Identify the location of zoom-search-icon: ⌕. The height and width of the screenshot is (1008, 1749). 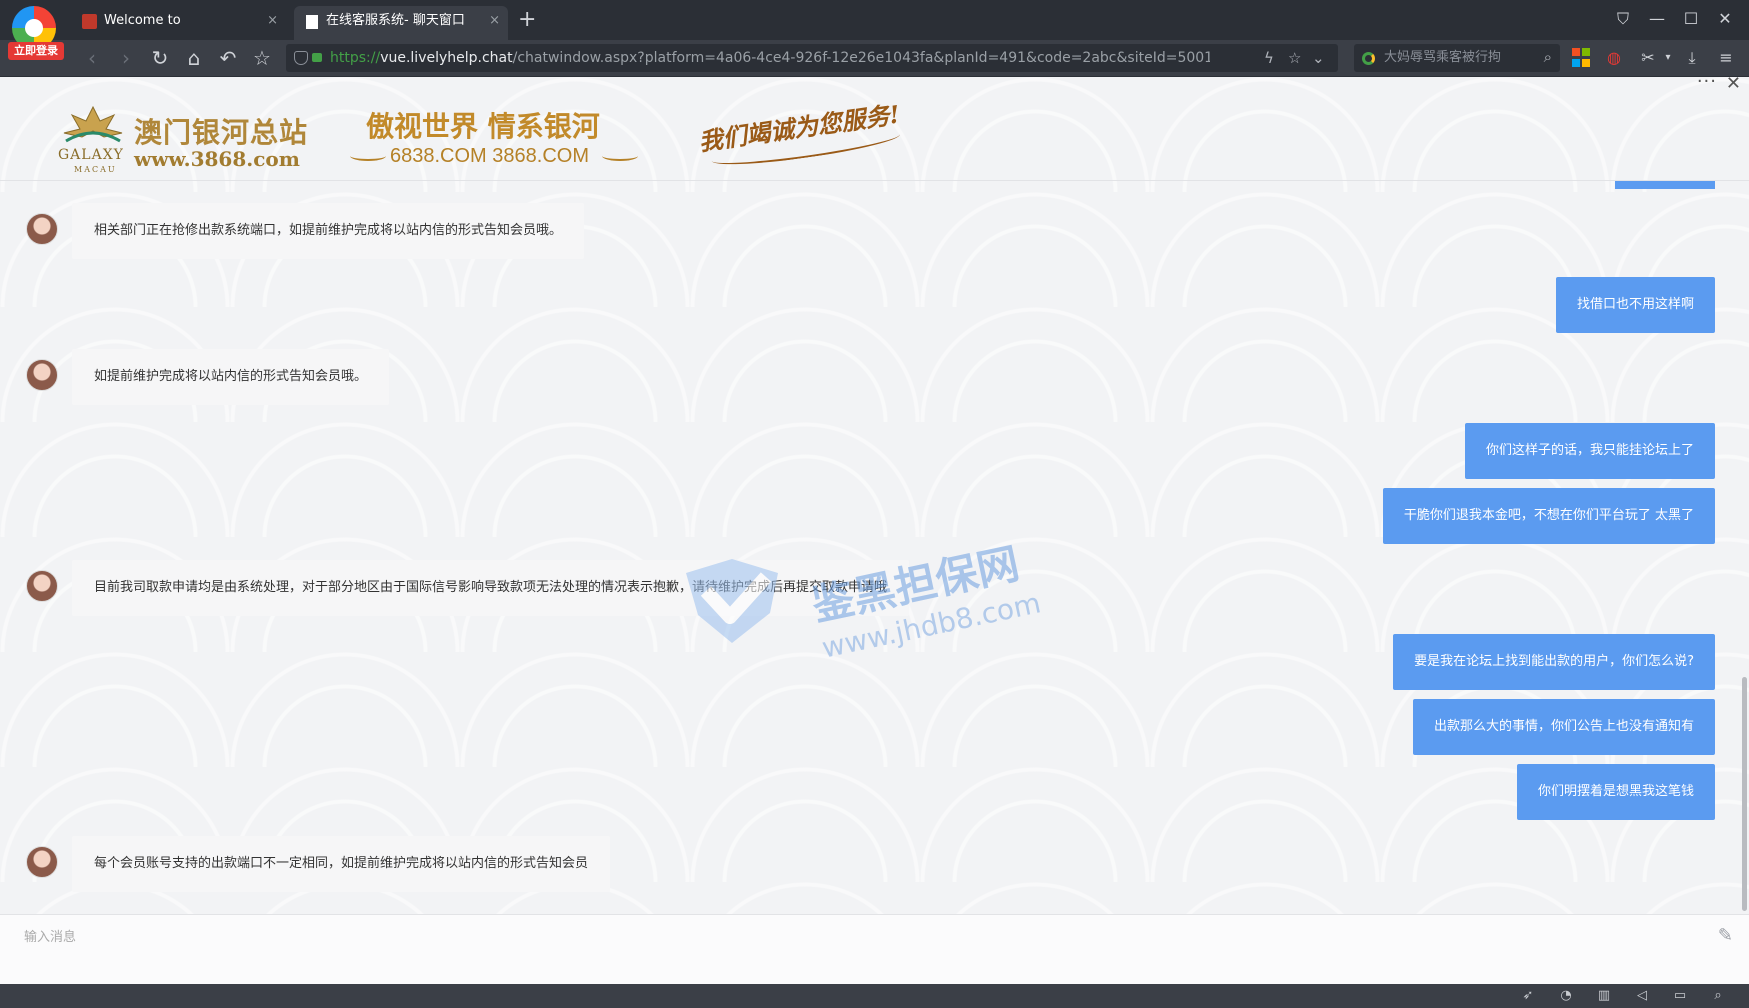
(1718, 996).